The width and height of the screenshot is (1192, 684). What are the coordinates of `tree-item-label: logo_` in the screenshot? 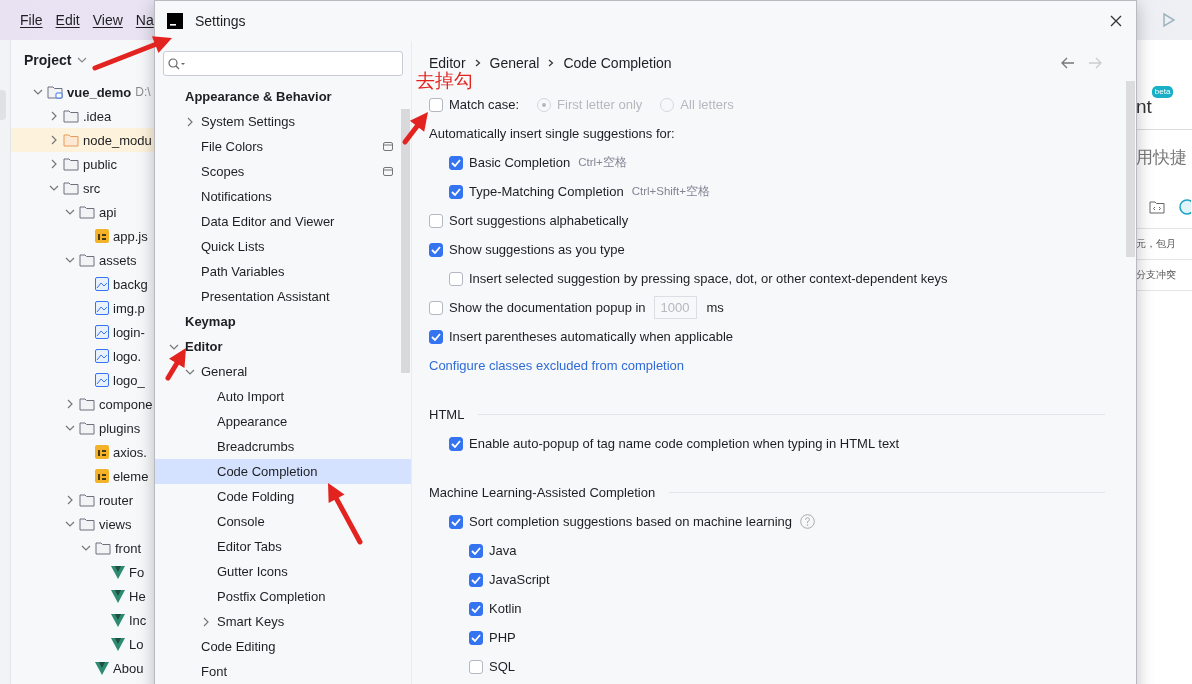 It's located at (129, 380).